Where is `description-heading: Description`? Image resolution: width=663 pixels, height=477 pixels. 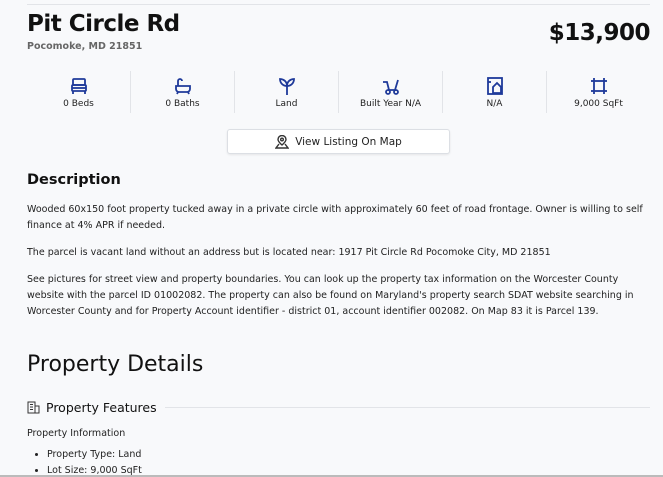
description-heading: Description is located at coordinates (74, 180).